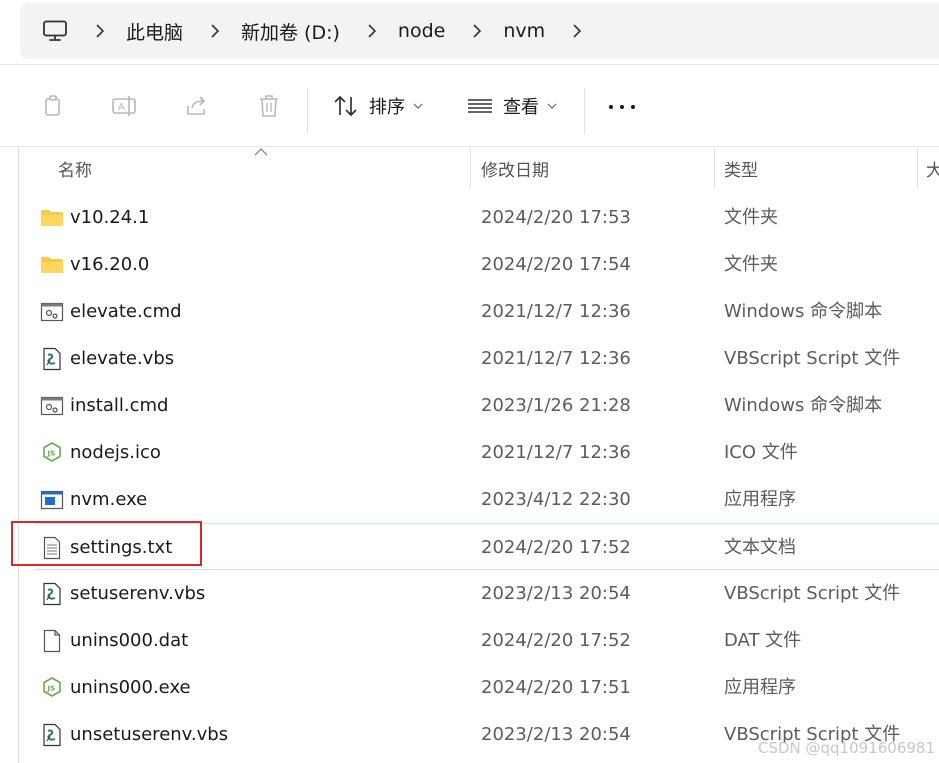 This screenshot has width=939, height=763. What do you see at coordinates (110, 264) in the screenshot?
I see `file-name: v16.20.0` at bounding box center [110, 264].